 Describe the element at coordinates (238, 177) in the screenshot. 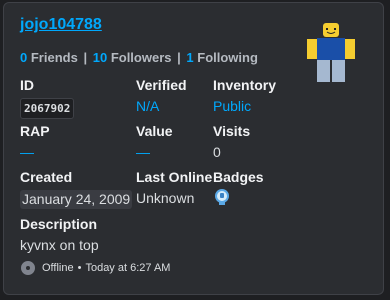

I see `badges-label: Badges` at that location.